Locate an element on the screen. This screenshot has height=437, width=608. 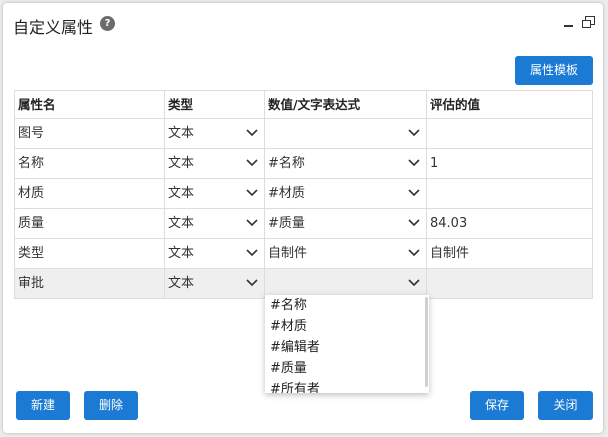
evaluated-value-cell: 1 is located at coordinates (510, 163).